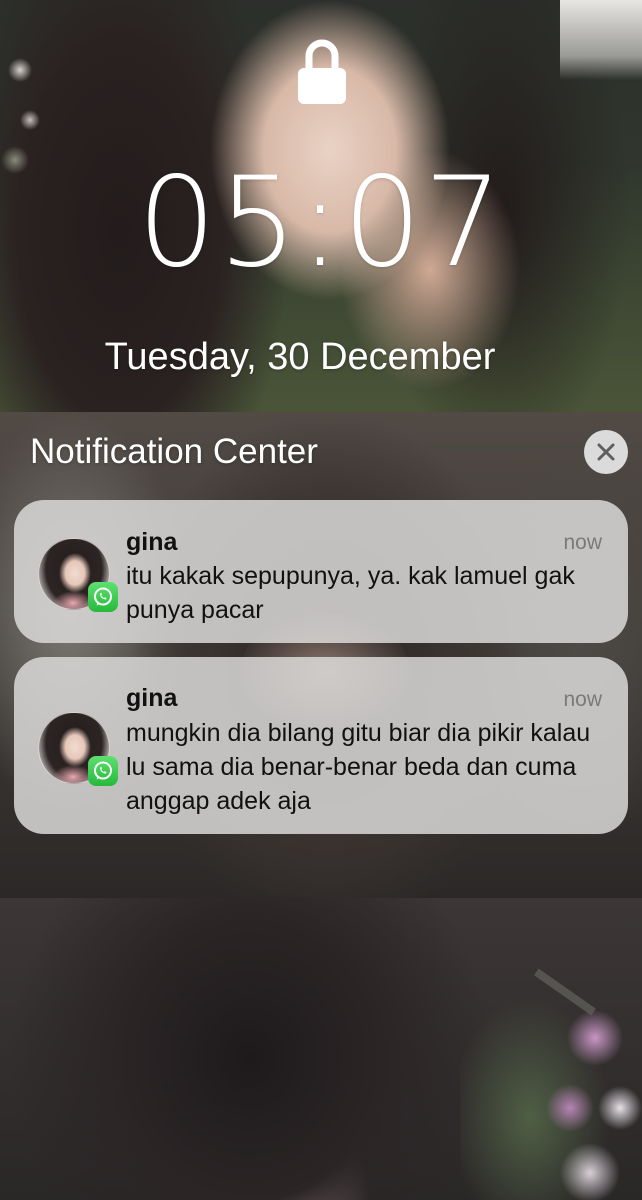  I want to click on wallpaper-plant, so click(551, 1079).